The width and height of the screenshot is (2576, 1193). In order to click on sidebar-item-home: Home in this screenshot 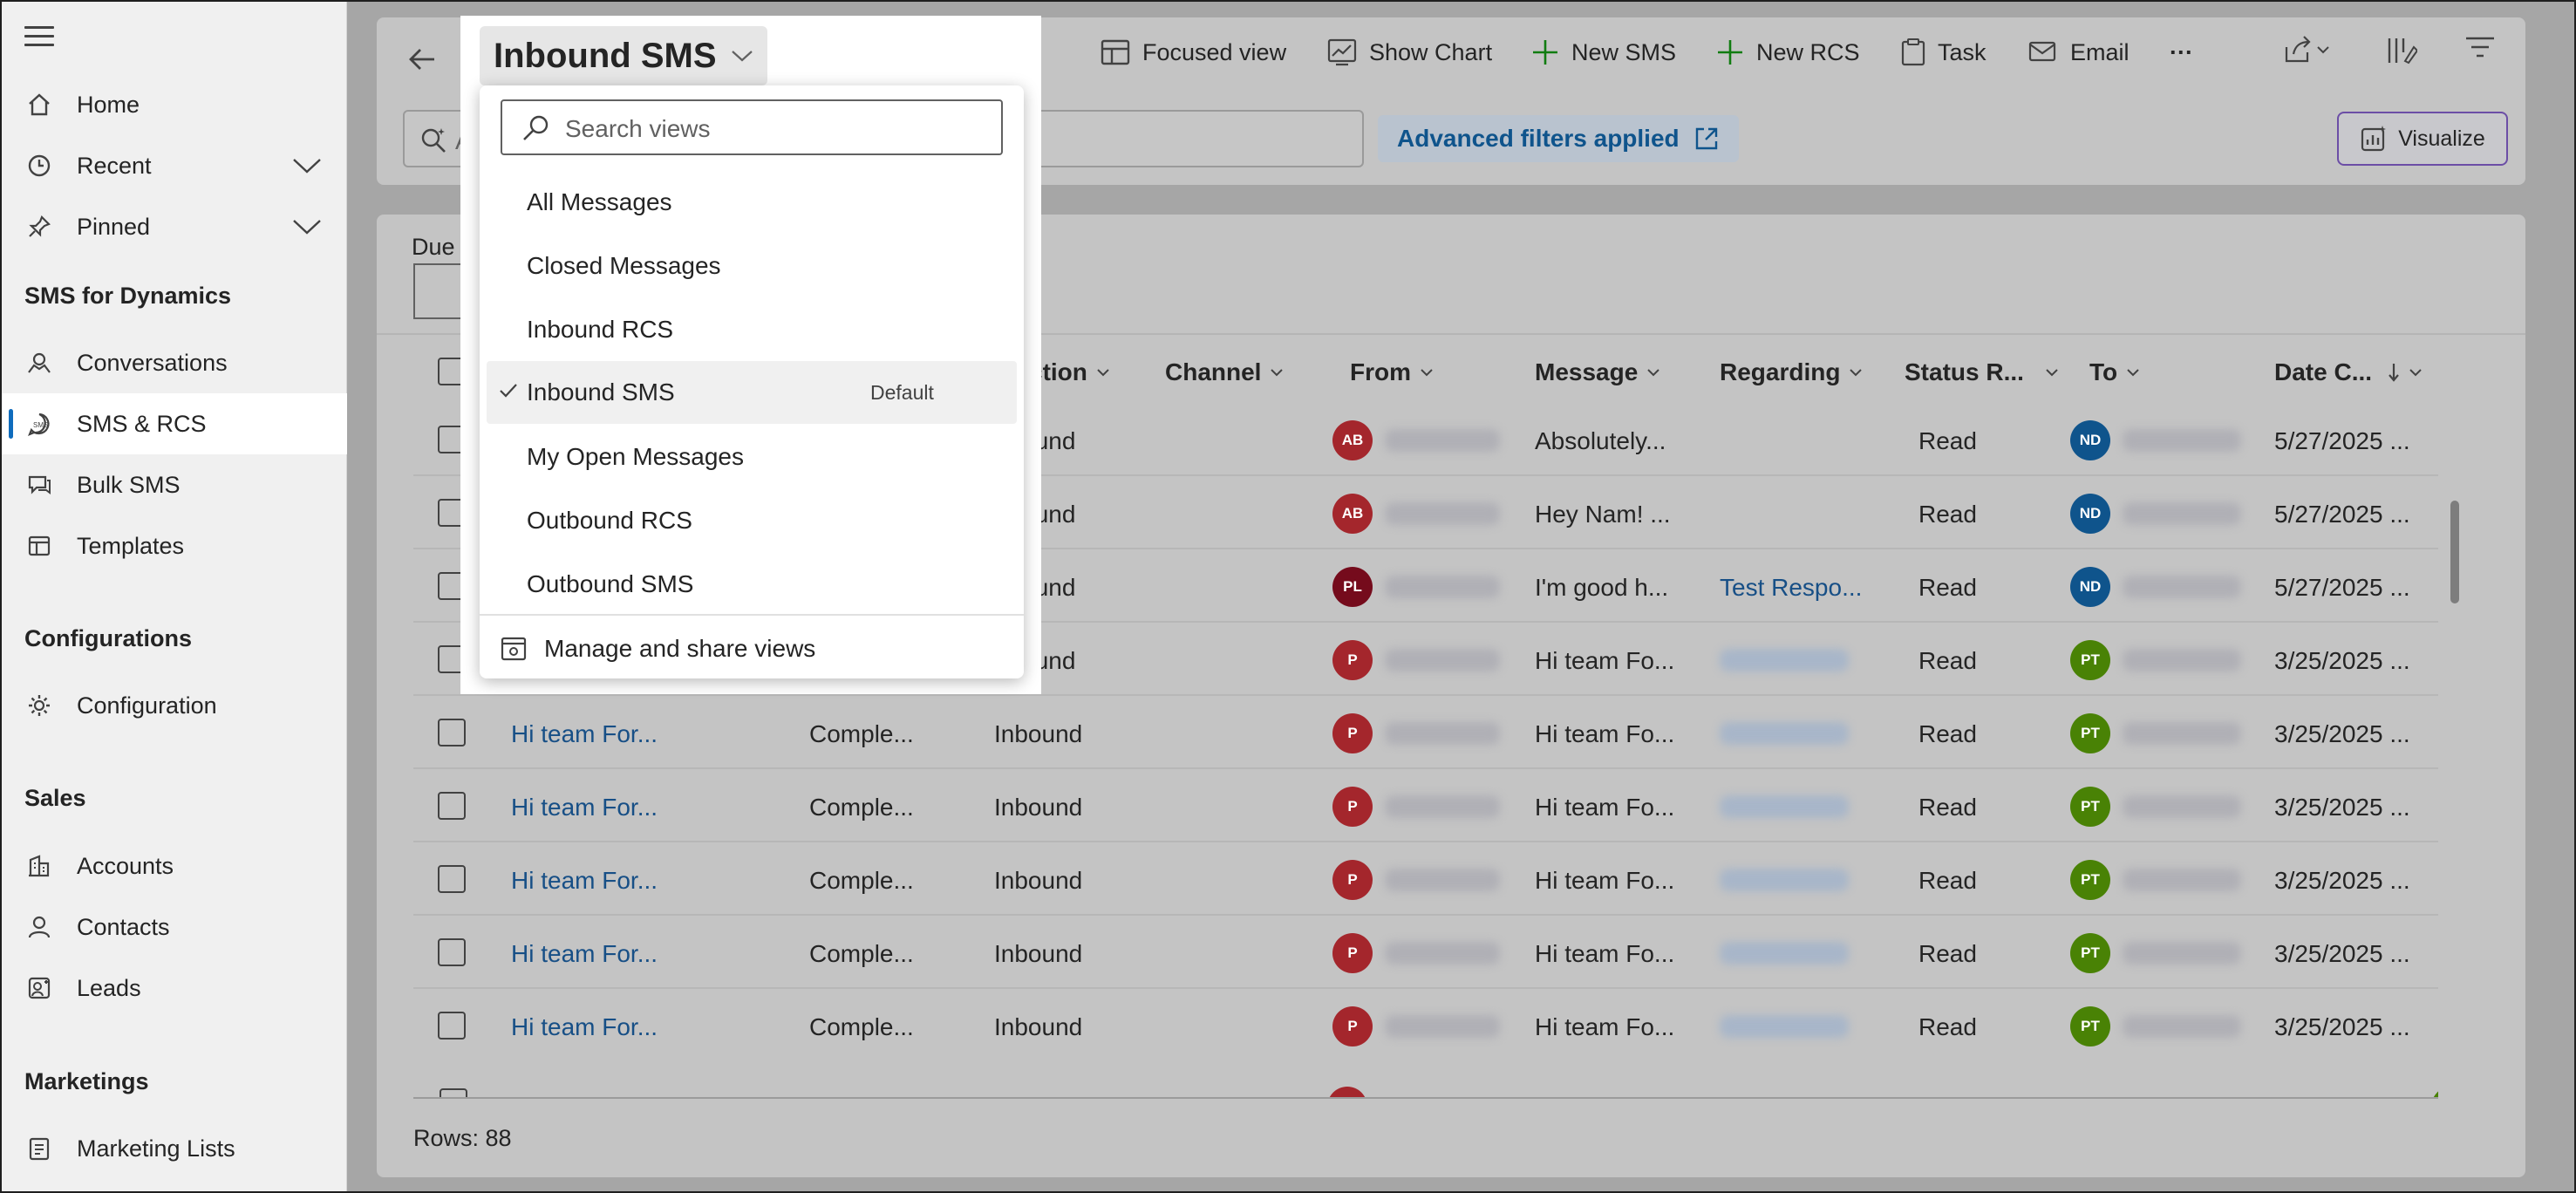, I will do `click(174, 104)`.